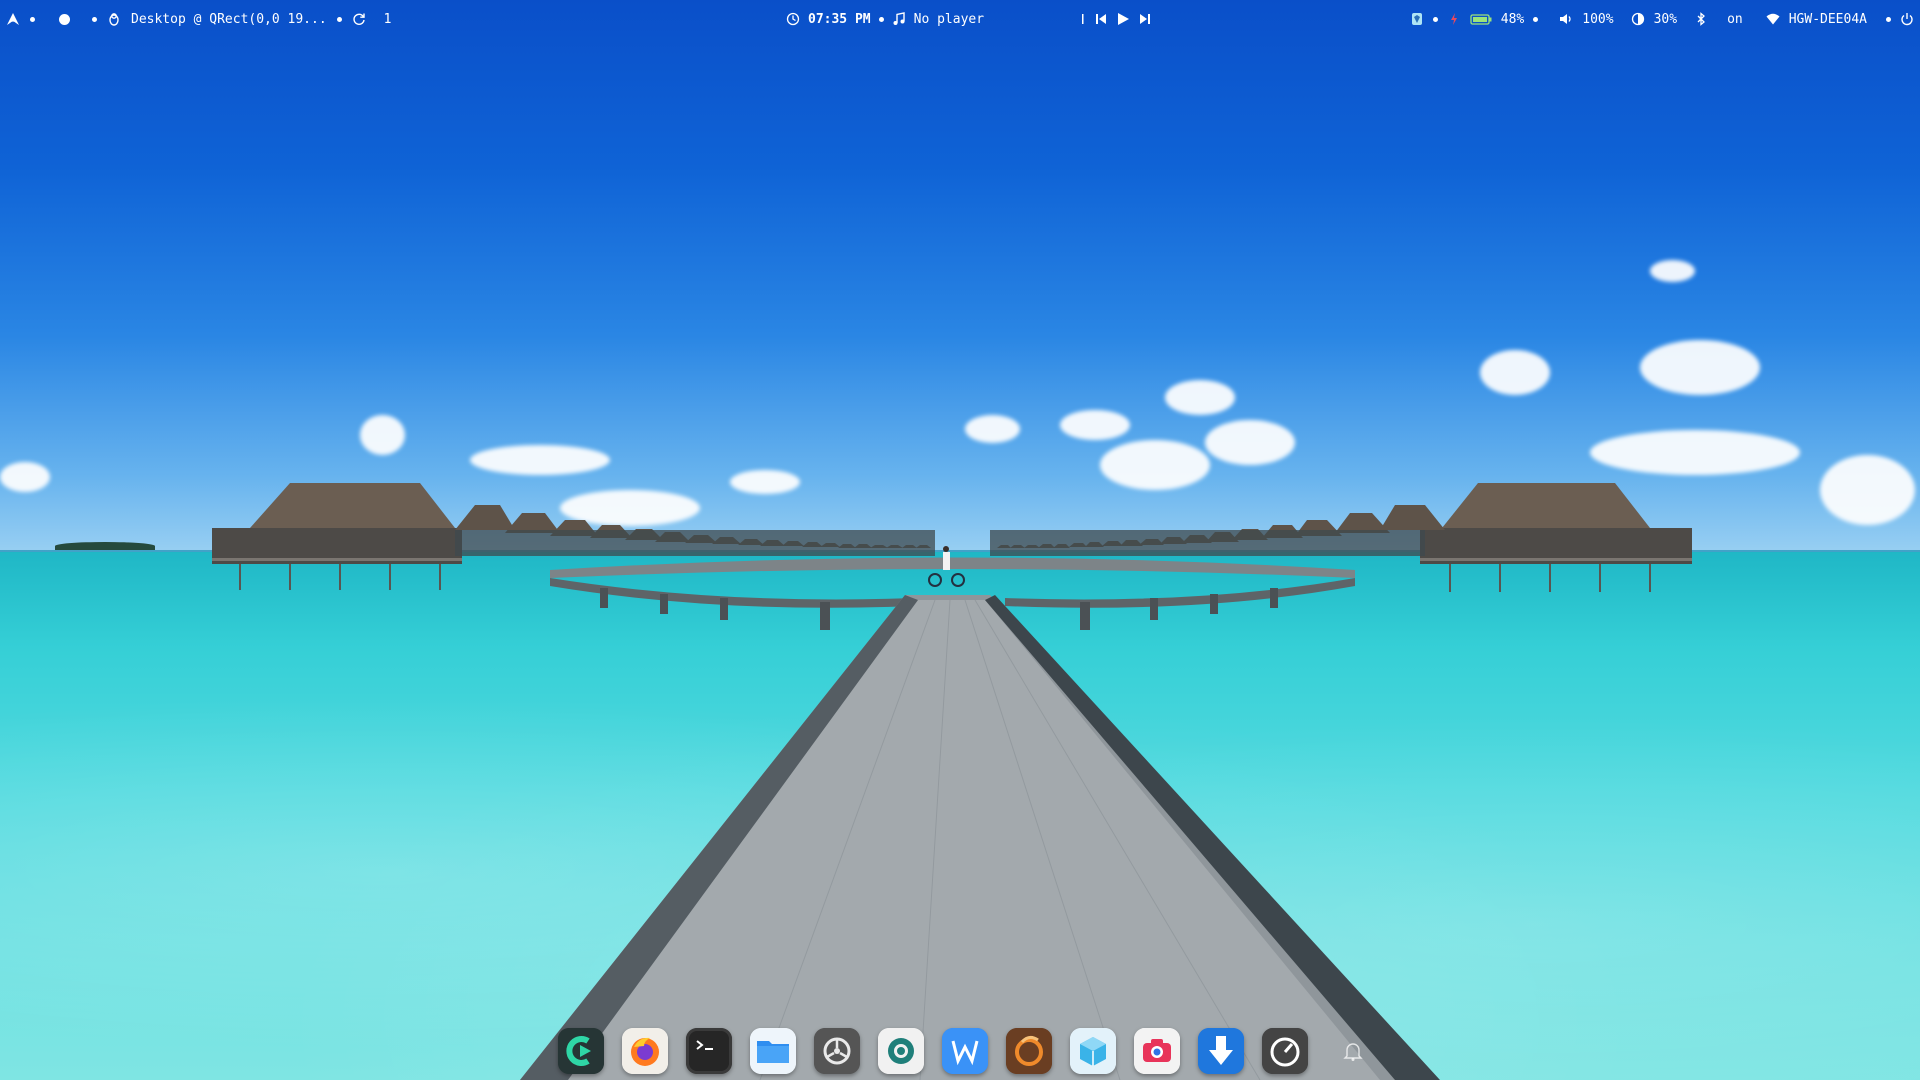 The image size is (1920, 1080). I want to click on cube-icon, so click(1093, 1051).